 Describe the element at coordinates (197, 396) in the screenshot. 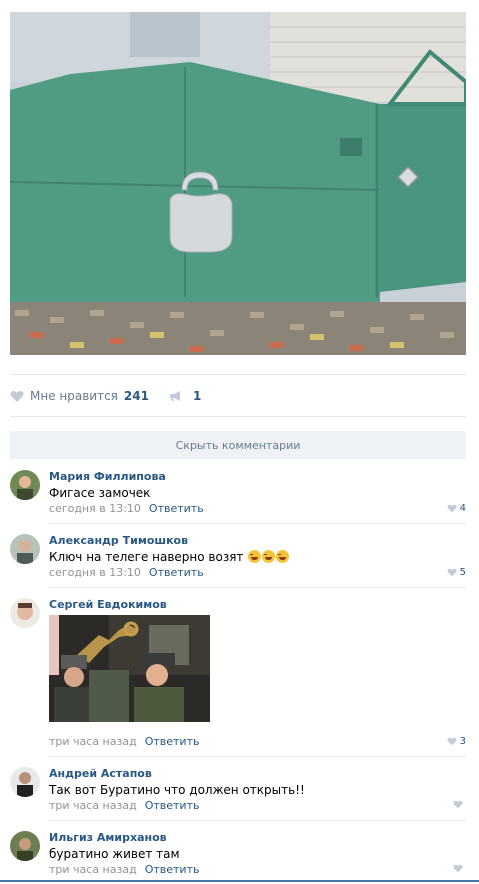

I see `share-count: 1` at that location.